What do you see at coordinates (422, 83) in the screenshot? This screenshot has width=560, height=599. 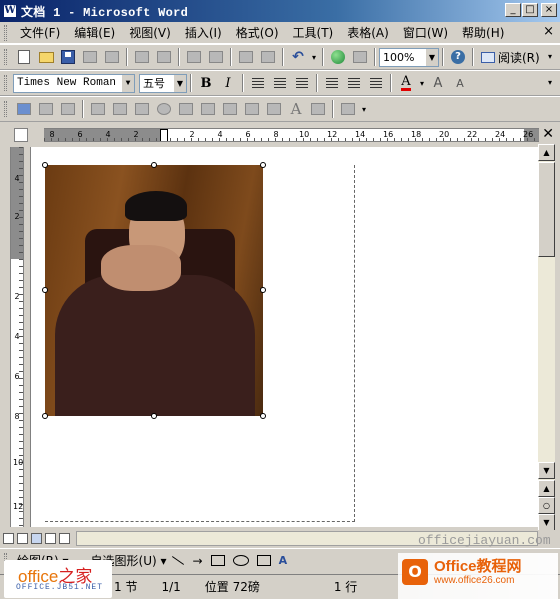 I see `font-color-dropdown: ▾` at bounding box center [422, 83].